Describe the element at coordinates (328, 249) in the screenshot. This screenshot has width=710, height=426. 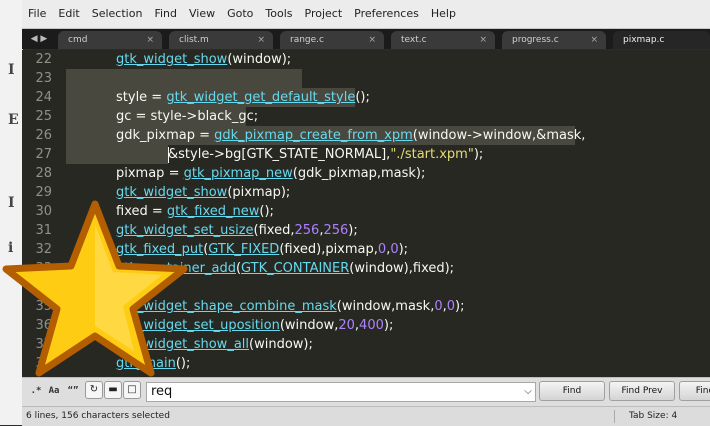
I see `code-token: (fixed),pixmap,` at that location.